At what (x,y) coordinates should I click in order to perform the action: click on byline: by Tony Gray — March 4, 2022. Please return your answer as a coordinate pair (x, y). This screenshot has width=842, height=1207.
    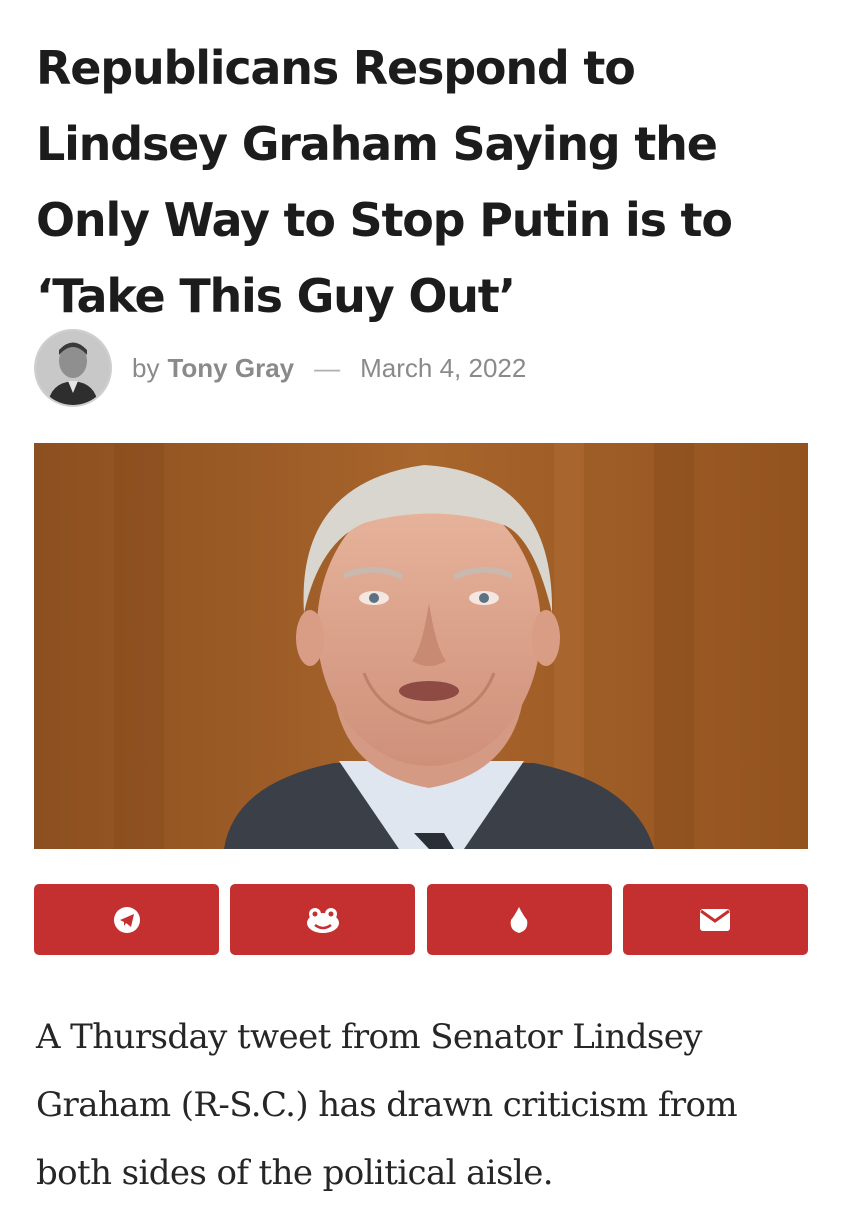
    Looking at the image, I should click on (280, 368).